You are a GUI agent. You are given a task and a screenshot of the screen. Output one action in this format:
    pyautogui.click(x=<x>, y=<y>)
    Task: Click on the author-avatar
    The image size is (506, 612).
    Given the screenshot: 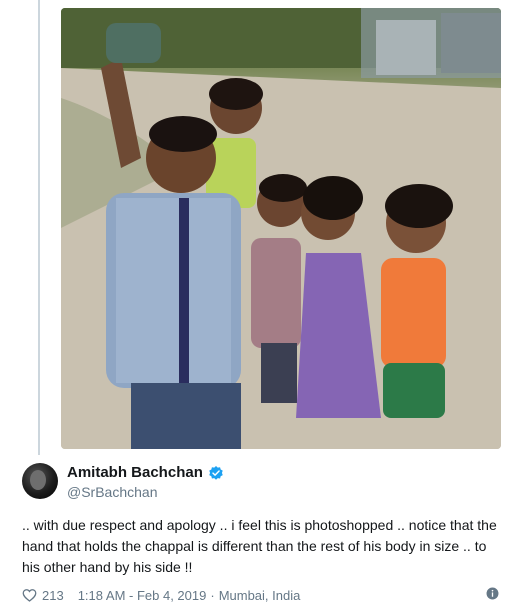 What is the action you would take?
    pyautogui.click(x=40, y=481)
    